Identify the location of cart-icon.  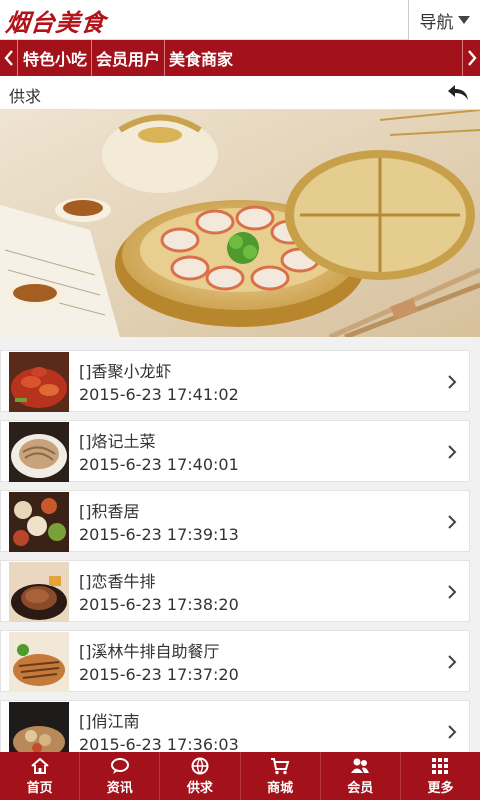
(280, 765).